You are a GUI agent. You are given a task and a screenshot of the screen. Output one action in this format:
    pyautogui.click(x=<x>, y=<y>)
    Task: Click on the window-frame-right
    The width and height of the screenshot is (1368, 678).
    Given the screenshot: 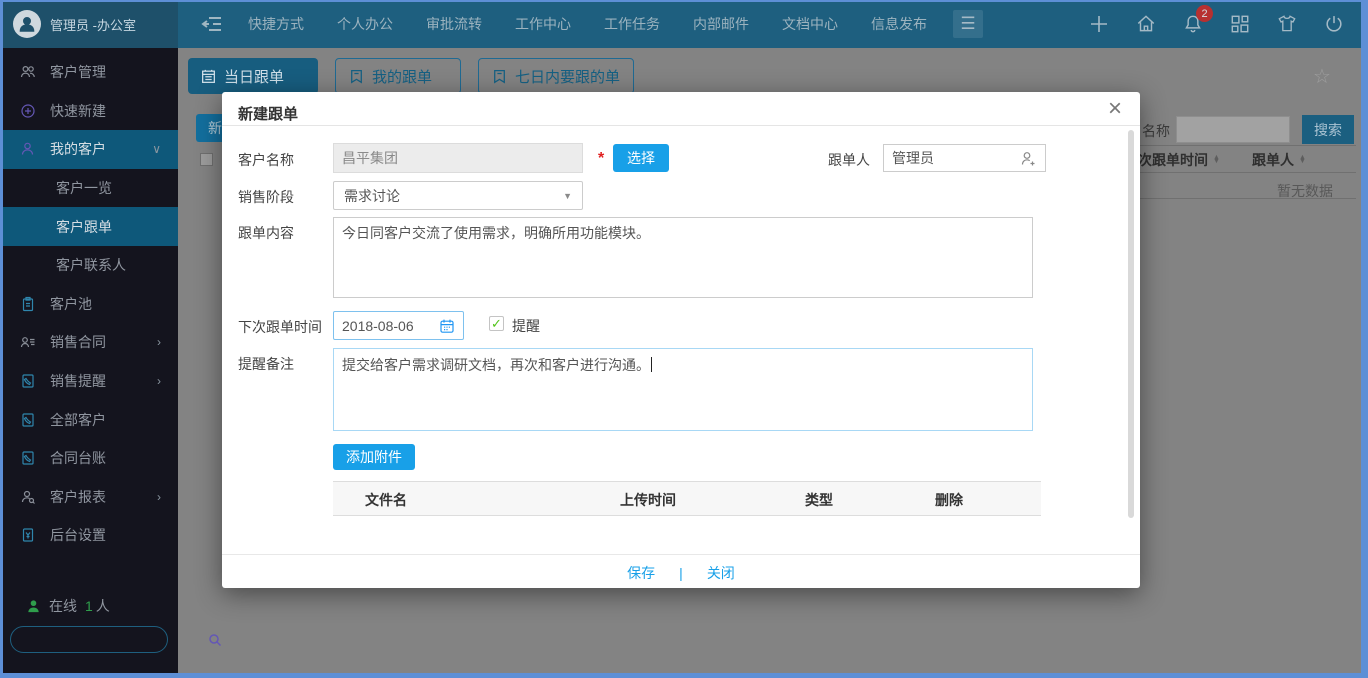 What is the action you would take?
    pyautogui.click(x=1364, y=339)
    